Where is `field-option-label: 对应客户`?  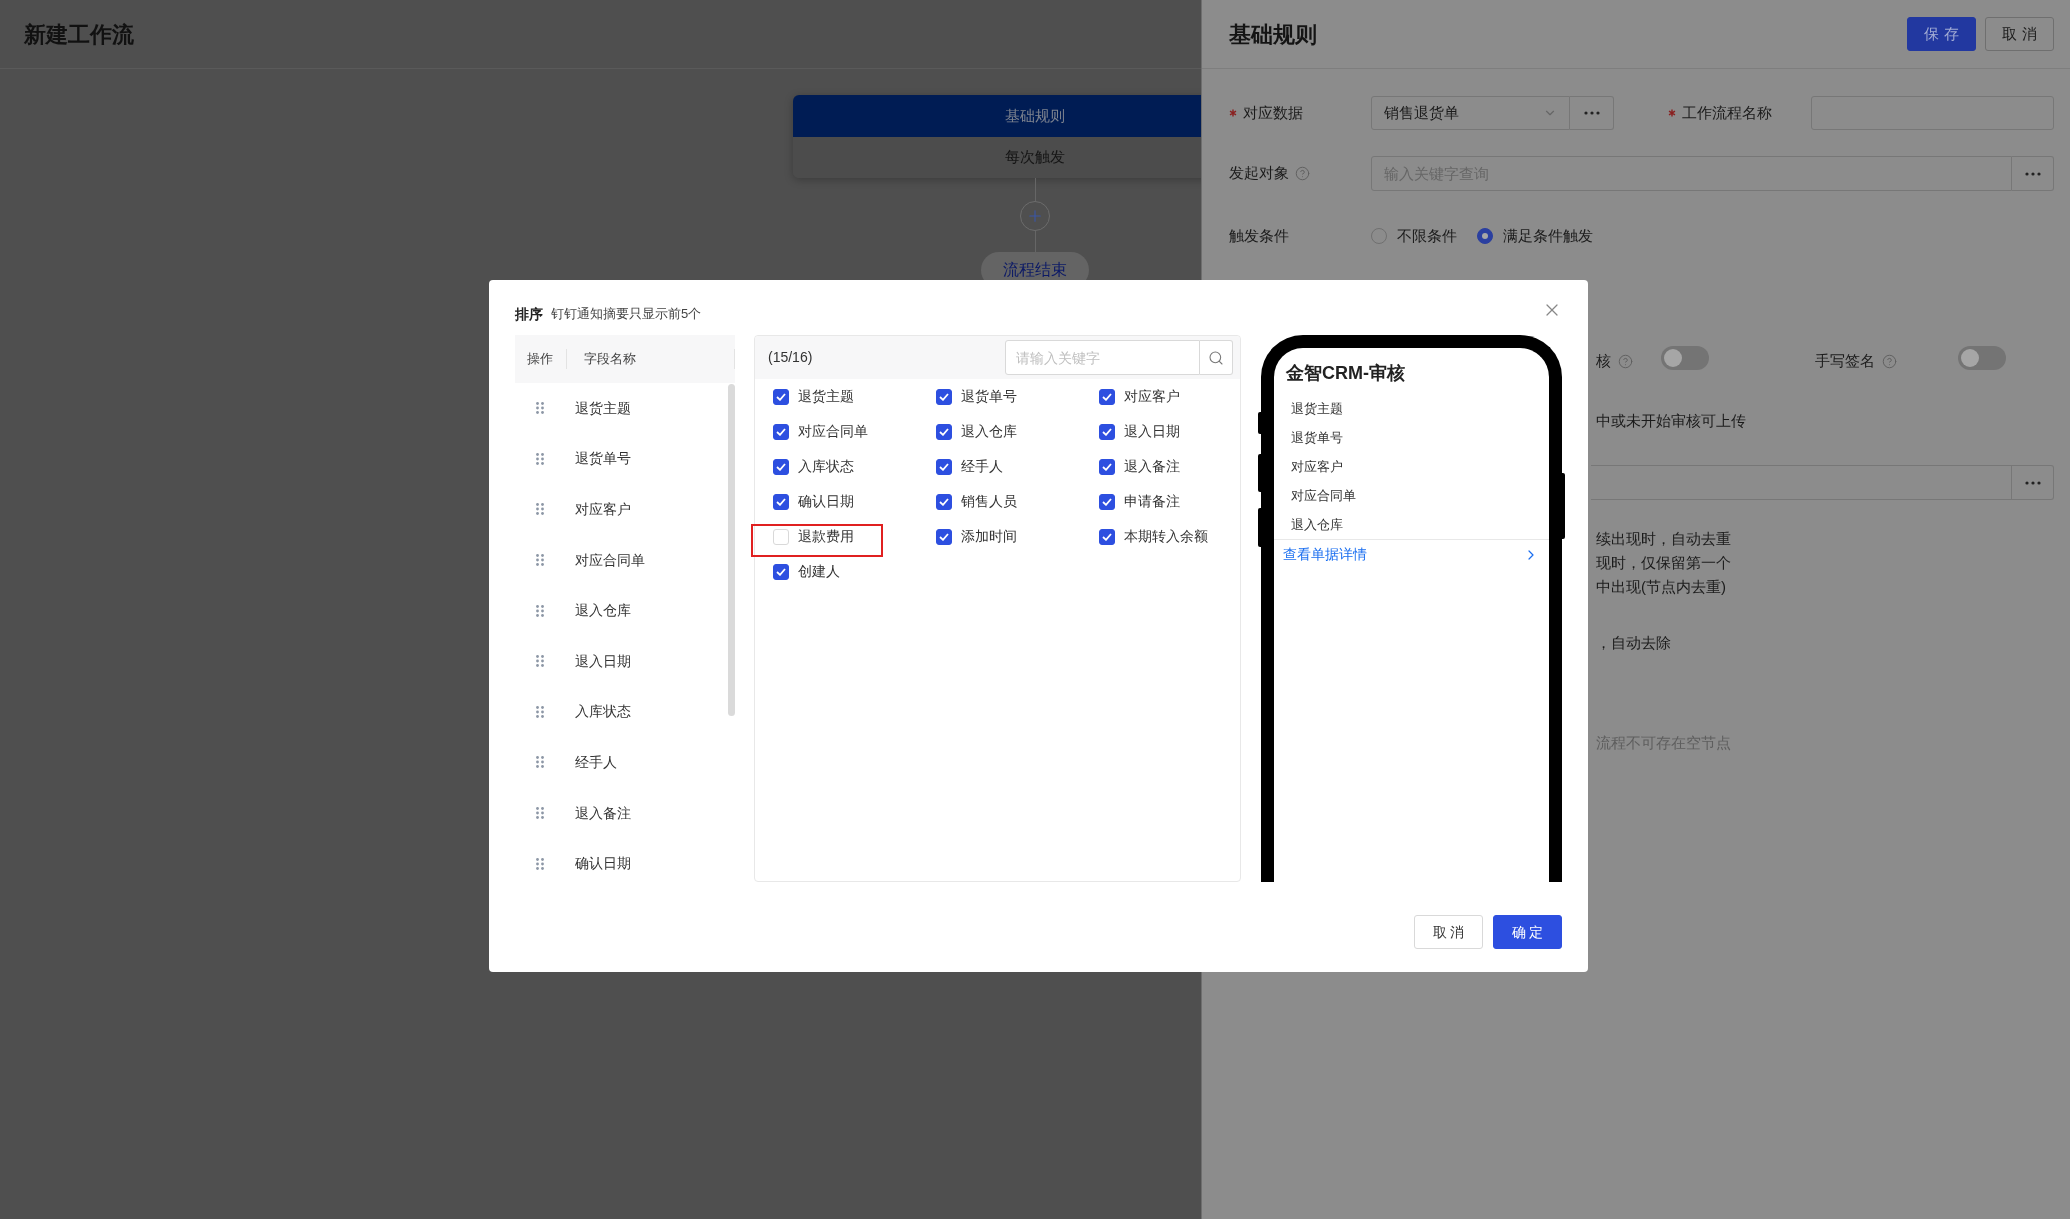 field-option-label: 对应客户 is located at coordinates (1152, 396).